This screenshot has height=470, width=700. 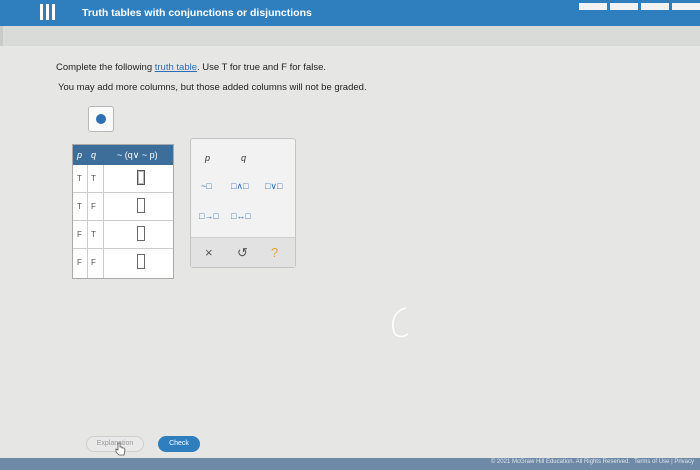 What do you see at coordinates (123, 179) in the screenshot?
I see `table-row: T T` at bounding box center [123, 179].